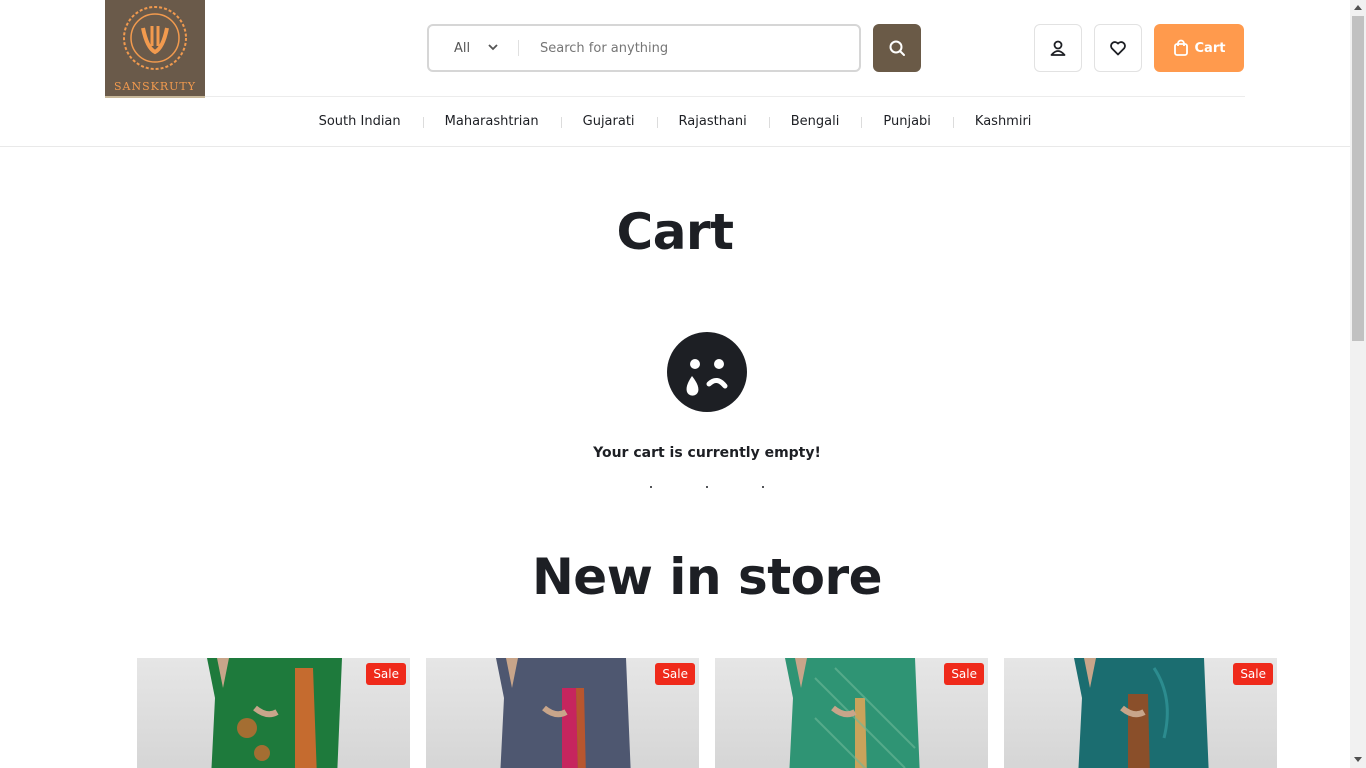 Image resolution: width=1366 pixels, height=768 pixels. I want to click on user-icon, so click(1058, 48).